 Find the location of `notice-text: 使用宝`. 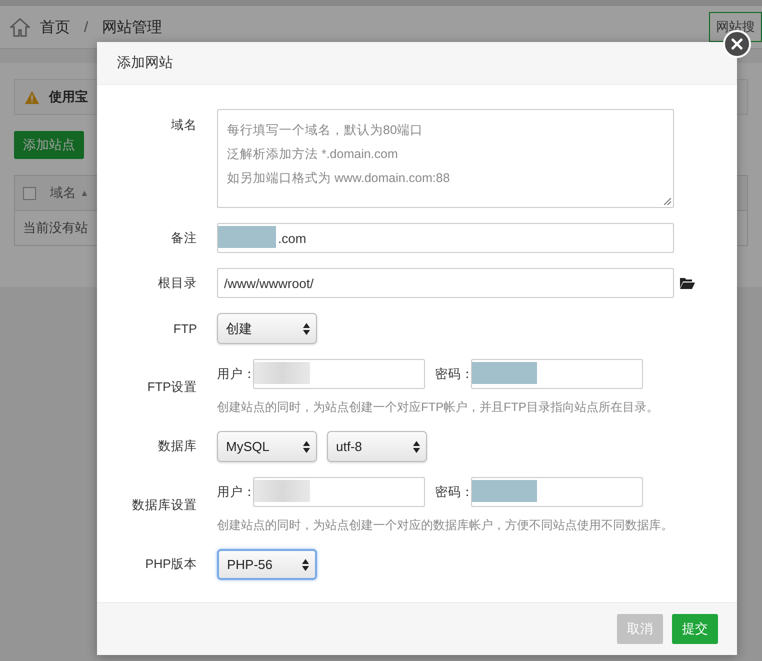

notice-text: 使用宝 is located at coordinates (68, 97).